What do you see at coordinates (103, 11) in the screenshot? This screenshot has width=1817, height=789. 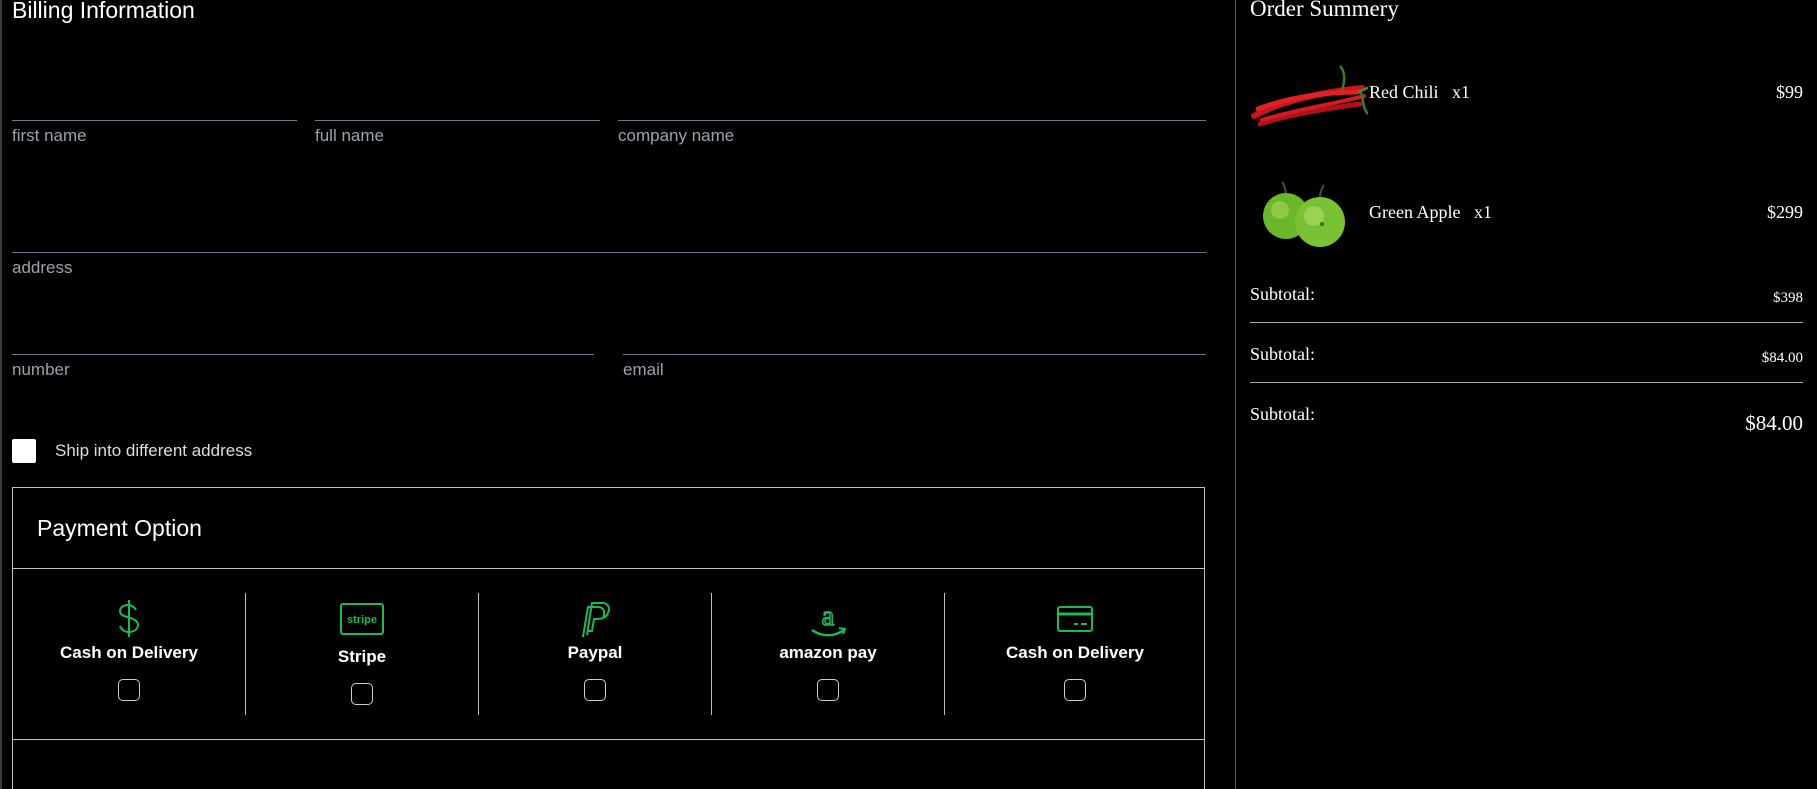 I see `billing-title: Billing Information` at bounding box center [103, 11].